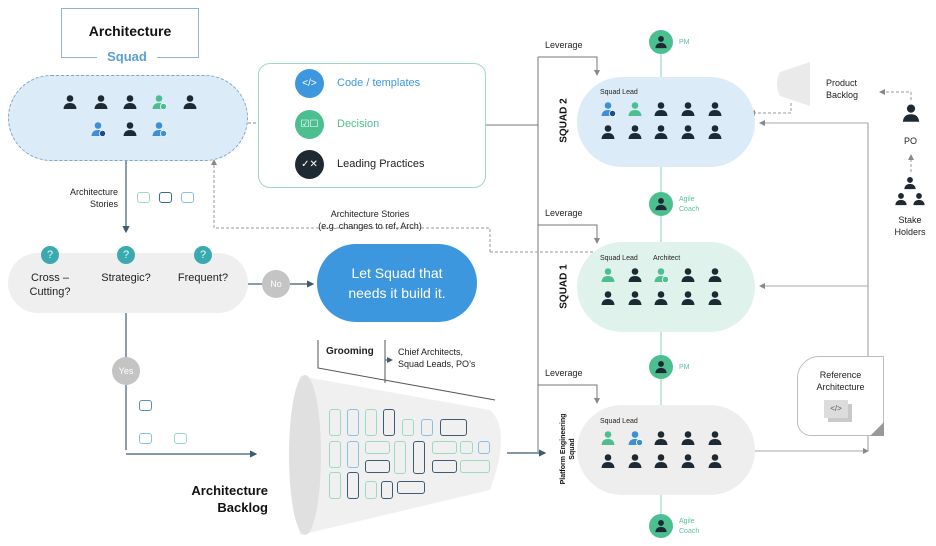  What do you see at coordinates (309, 83) in the screenshot?
I see `code-icon: </>` at bounding box center [309, 83].